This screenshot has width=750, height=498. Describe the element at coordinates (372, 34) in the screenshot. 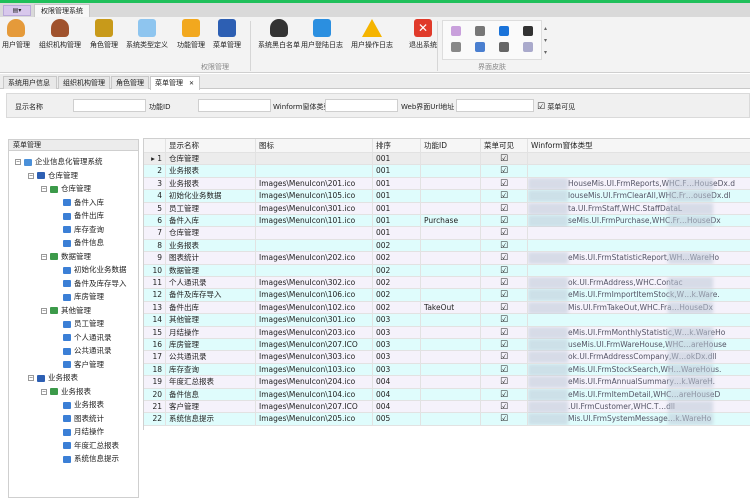

I see `ribbon-button-8: 用户操作日志` at that location.